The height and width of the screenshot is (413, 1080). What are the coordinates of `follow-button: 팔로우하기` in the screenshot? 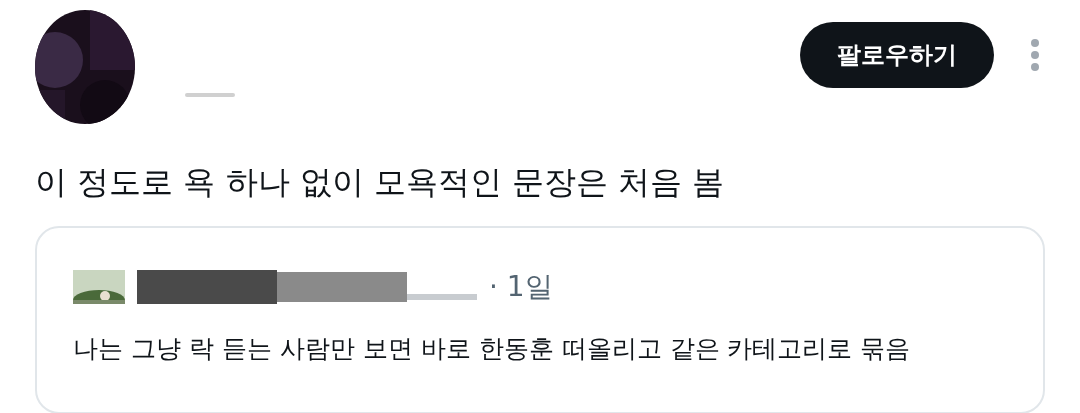 It's located at (897, 55).